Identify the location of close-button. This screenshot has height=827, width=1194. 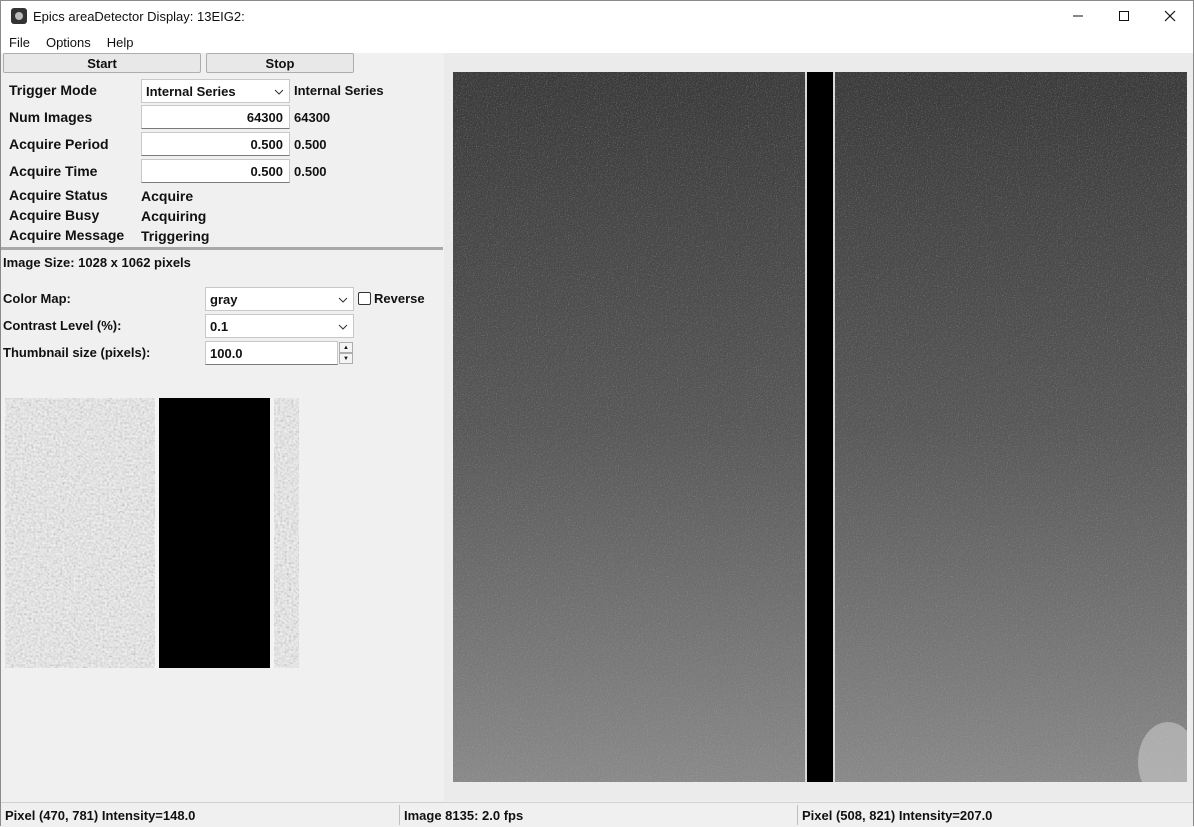
(1170, 16).